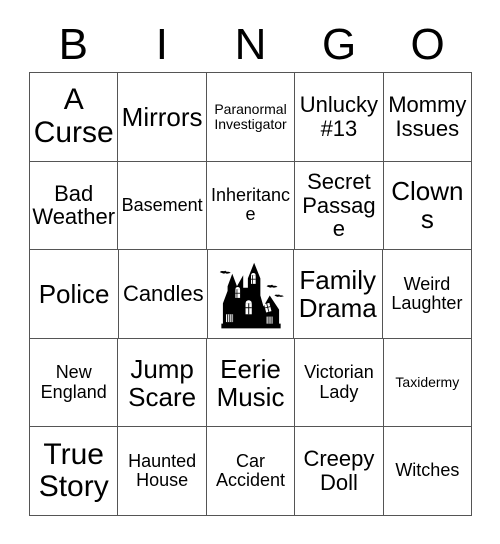 This screenshot has height=544, width=500. I want to click on bingo-square: True Story, so click(74, 471).